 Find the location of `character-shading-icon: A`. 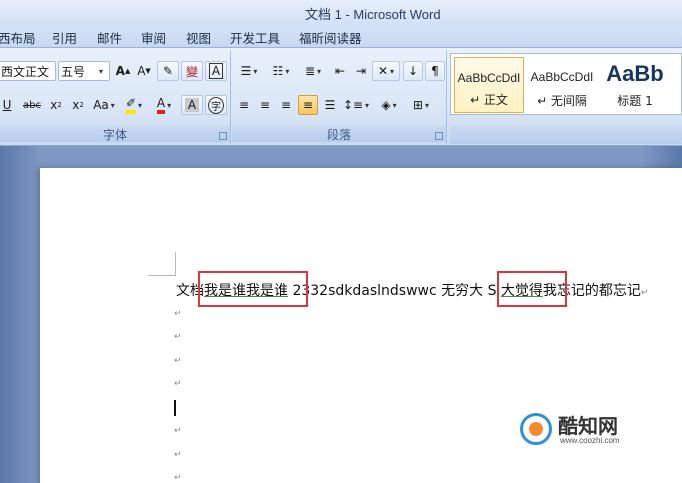

character-shading-icon: A is located at coordinates (192, 105).